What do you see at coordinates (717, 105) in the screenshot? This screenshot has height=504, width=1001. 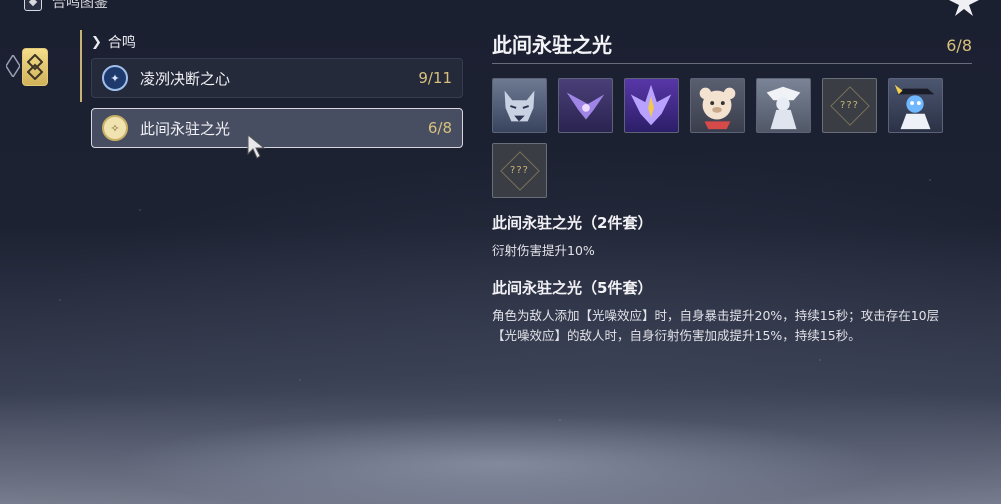 I see `bear-echo-icon` at bounding box center [717, 105].